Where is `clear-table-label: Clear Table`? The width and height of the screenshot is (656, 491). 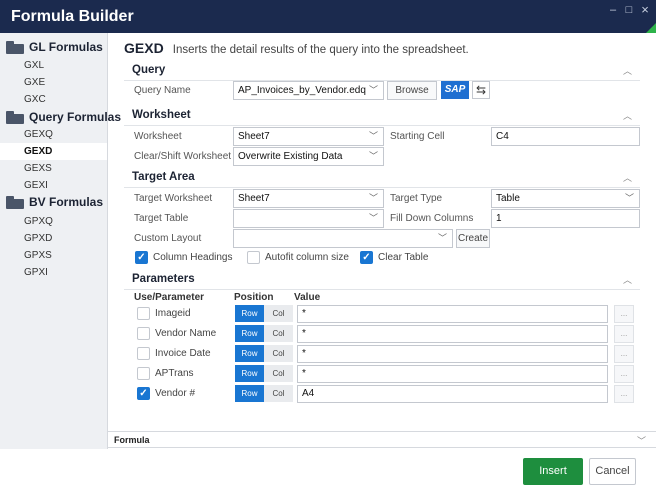 clear-table-label: Clear Table is located at coordinates (403, 257).